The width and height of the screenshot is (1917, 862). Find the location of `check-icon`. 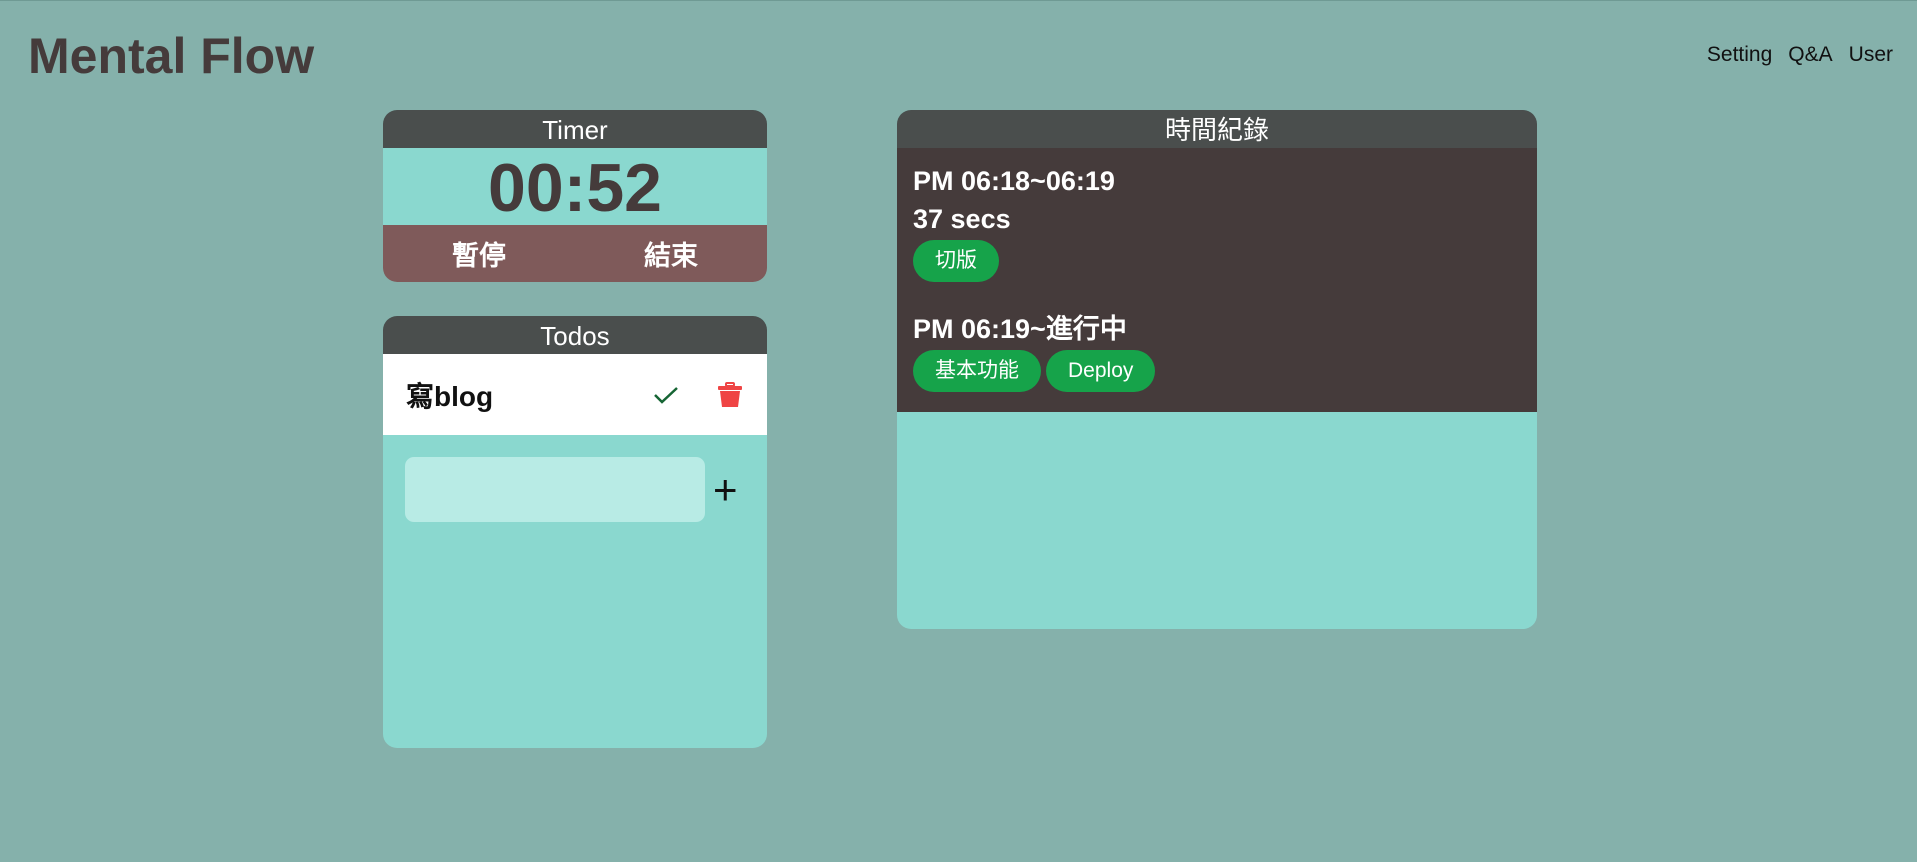

check-icon is located at coordinates (666, 395).